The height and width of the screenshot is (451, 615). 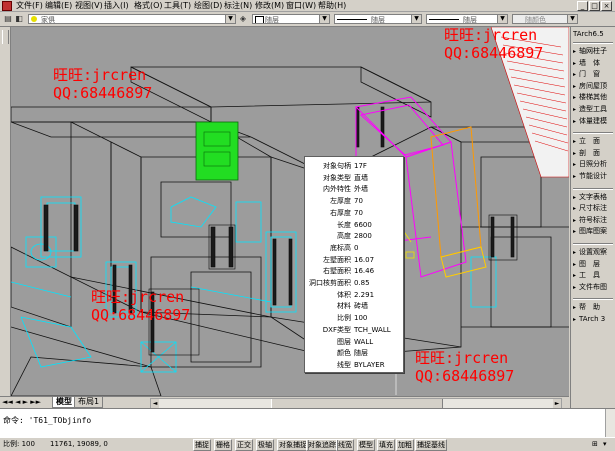 I want to click on bold-toggle: 加粗, so click(x=405, y=445).